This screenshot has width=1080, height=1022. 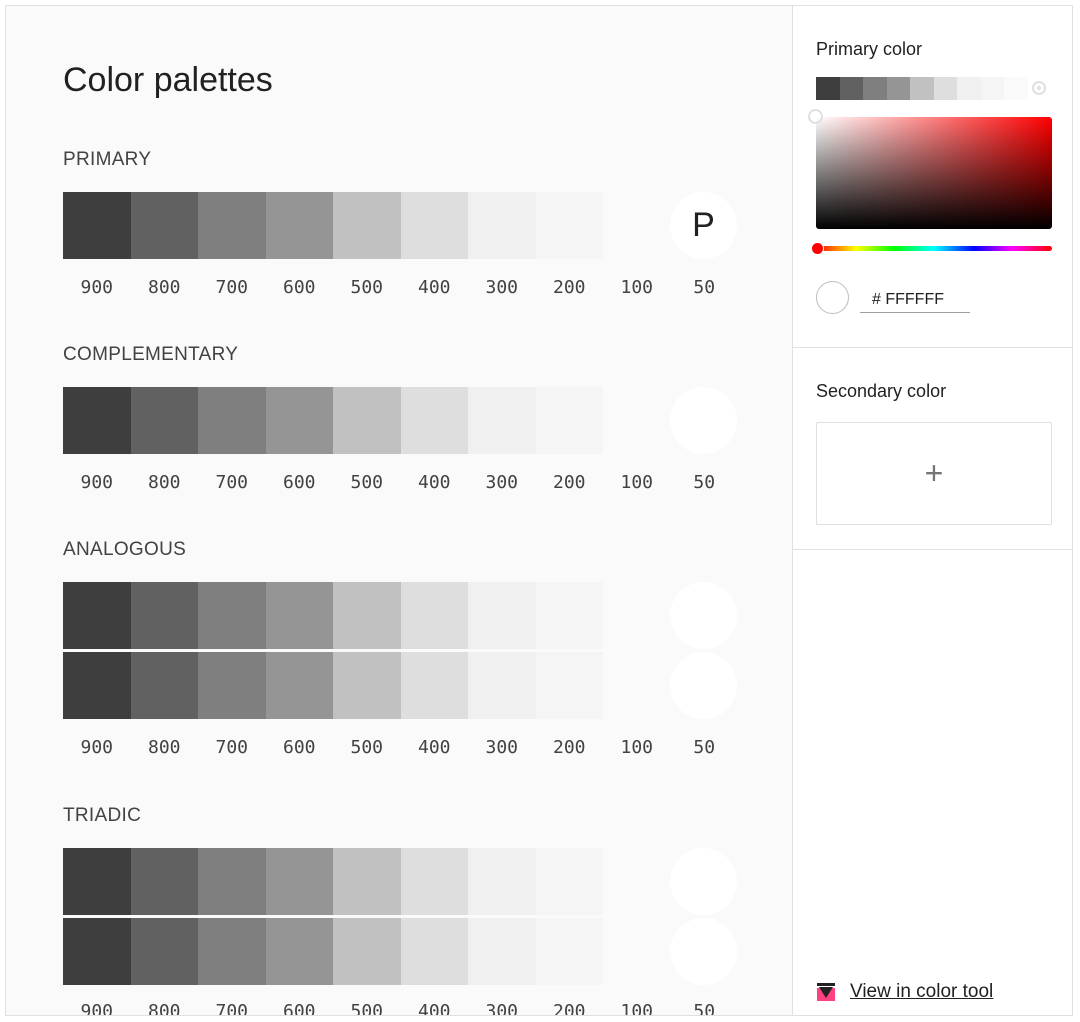 I want to click on secondary-color-block: Secondary color +, so click(x=932, y=449).